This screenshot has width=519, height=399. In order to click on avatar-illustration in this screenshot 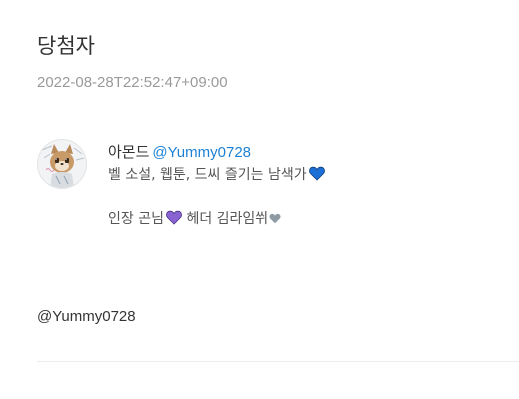, I will do `click(62, 164)`.